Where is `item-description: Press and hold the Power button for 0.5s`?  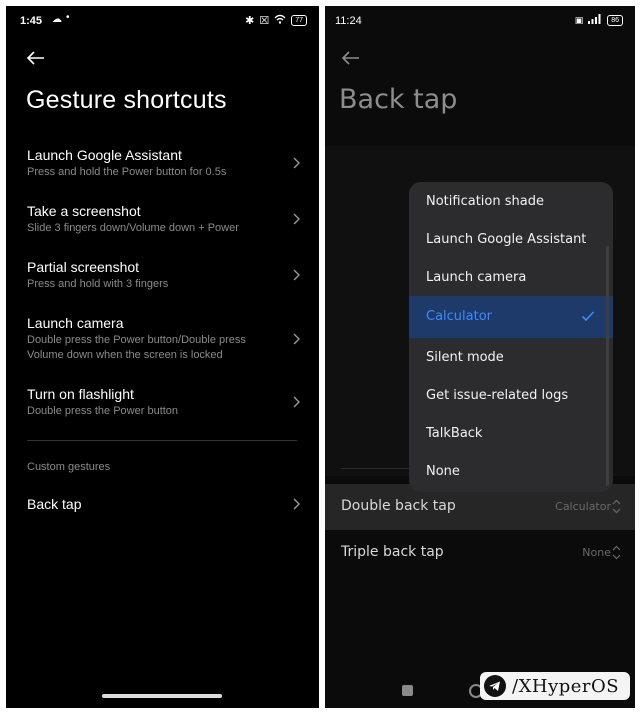 item-description: Press and hold the Power button for 0.5s is located at coordinates (127, 172).